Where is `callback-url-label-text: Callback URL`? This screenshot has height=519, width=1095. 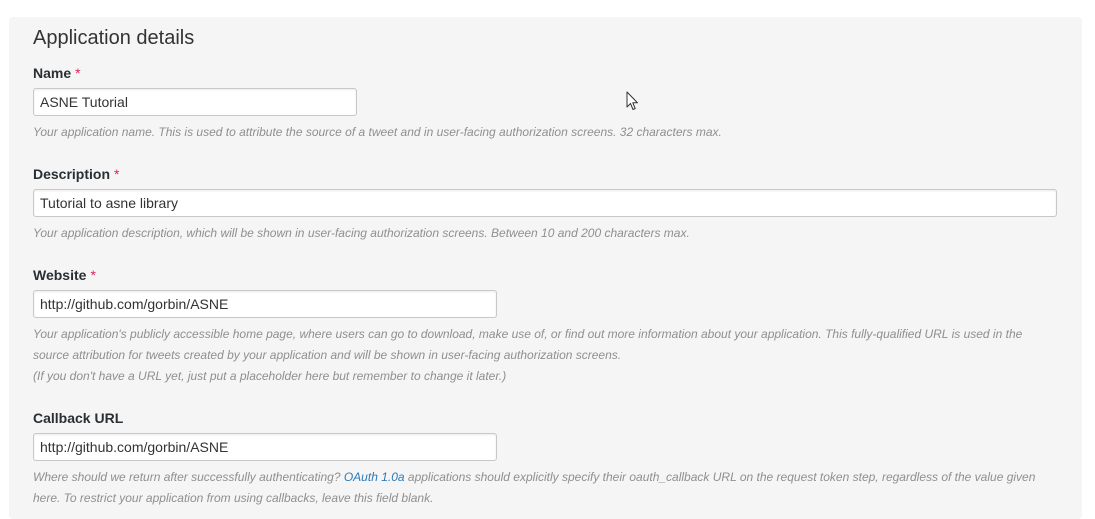
callback-url-label-text: Callback URL is located at coordinates (78, 418).